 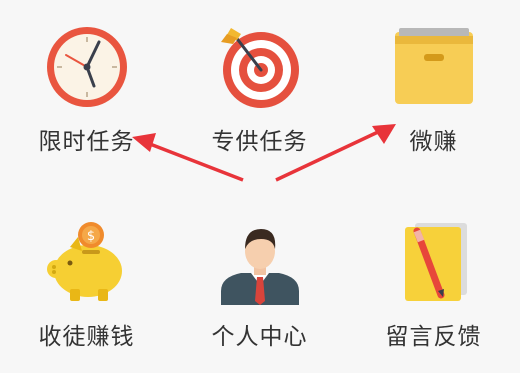 What do you see at coordinates (84, 261) in the screenshot?
I see `piggy-bank-icon: $` at bounding box center [84, 261].